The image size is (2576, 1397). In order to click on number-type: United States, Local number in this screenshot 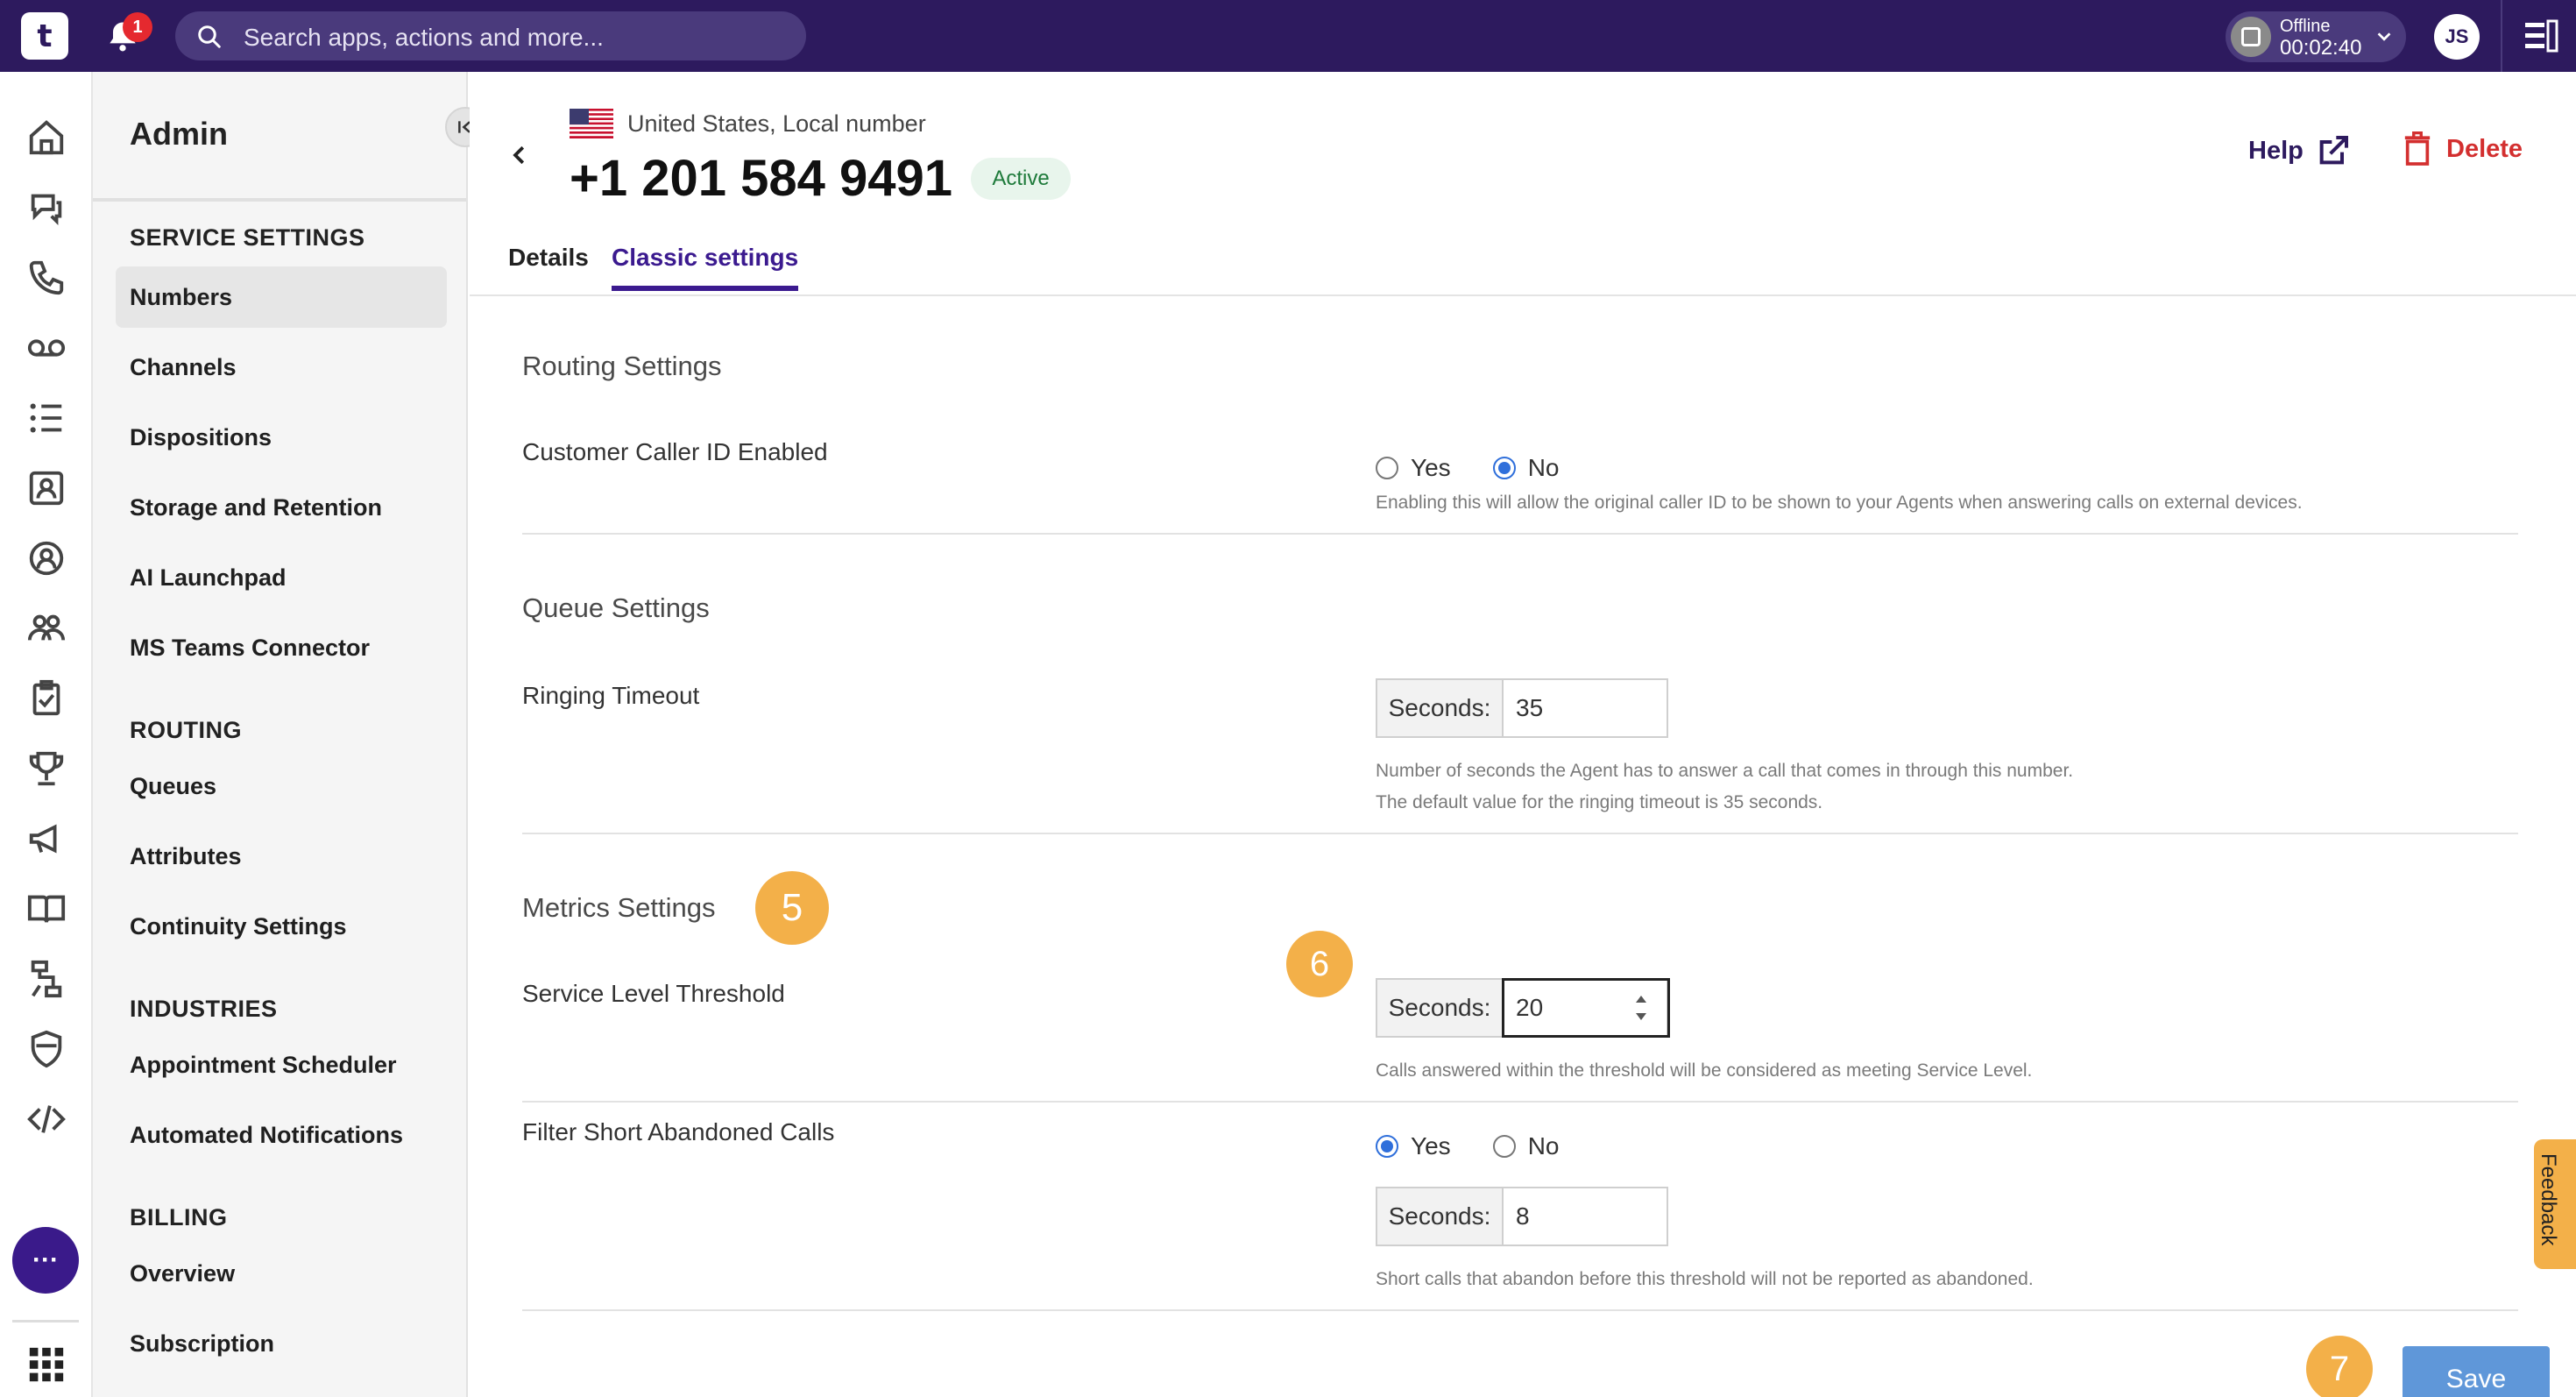, I will do `click(776, 124)`.